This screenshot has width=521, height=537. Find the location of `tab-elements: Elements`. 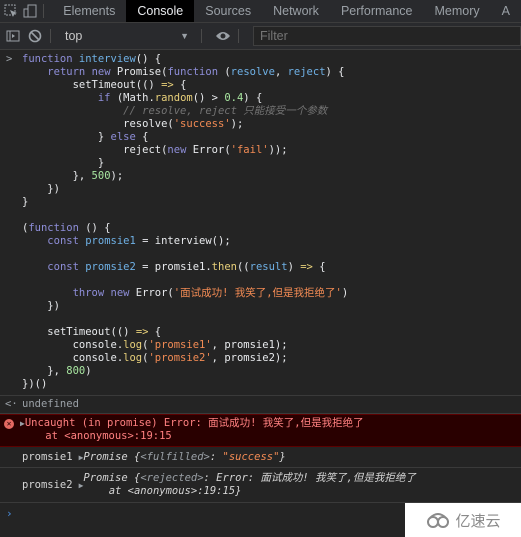

tab-elements: Elements is located at coordinates (89, 11).